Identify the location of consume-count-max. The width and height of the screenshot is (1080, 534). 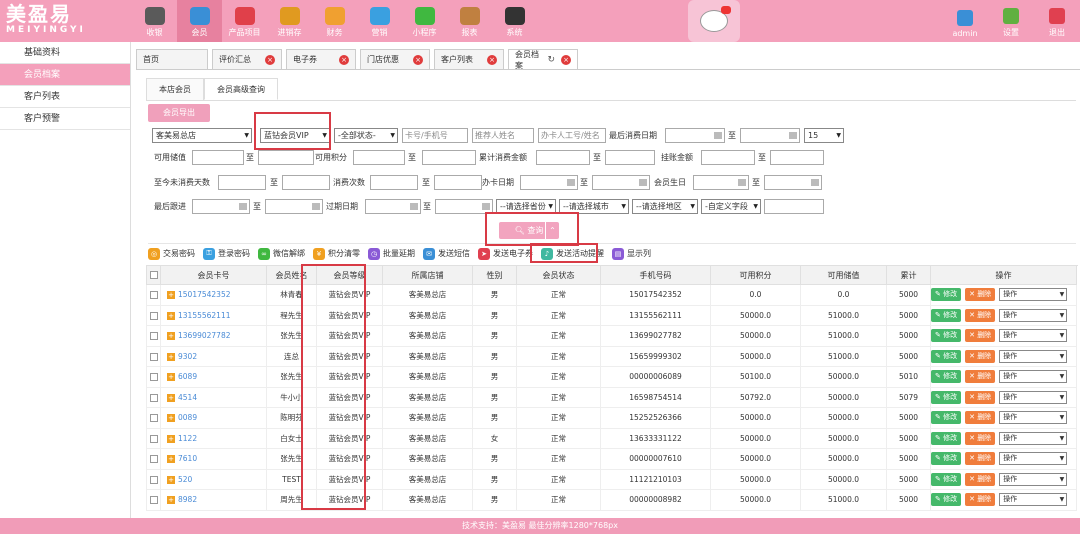
(458, 182).